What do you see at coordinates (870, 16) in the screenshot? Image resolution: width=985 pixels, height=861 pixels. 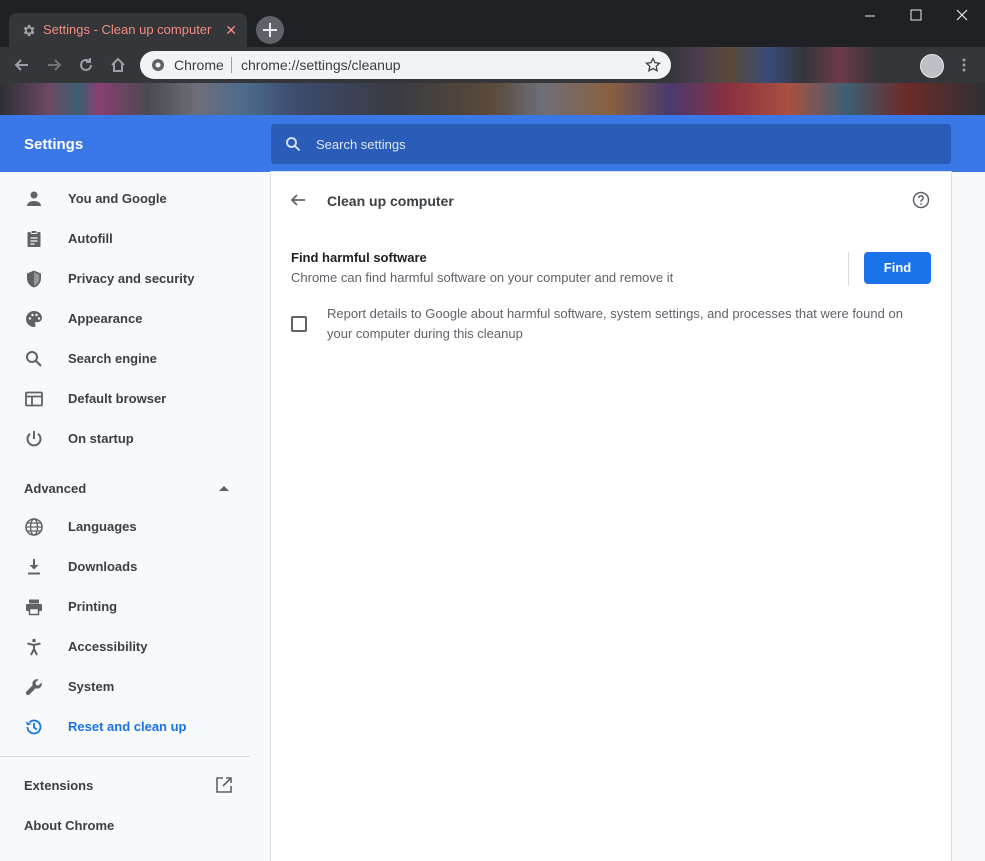 I see `minimize-icon` at bounding box center [870, 16].